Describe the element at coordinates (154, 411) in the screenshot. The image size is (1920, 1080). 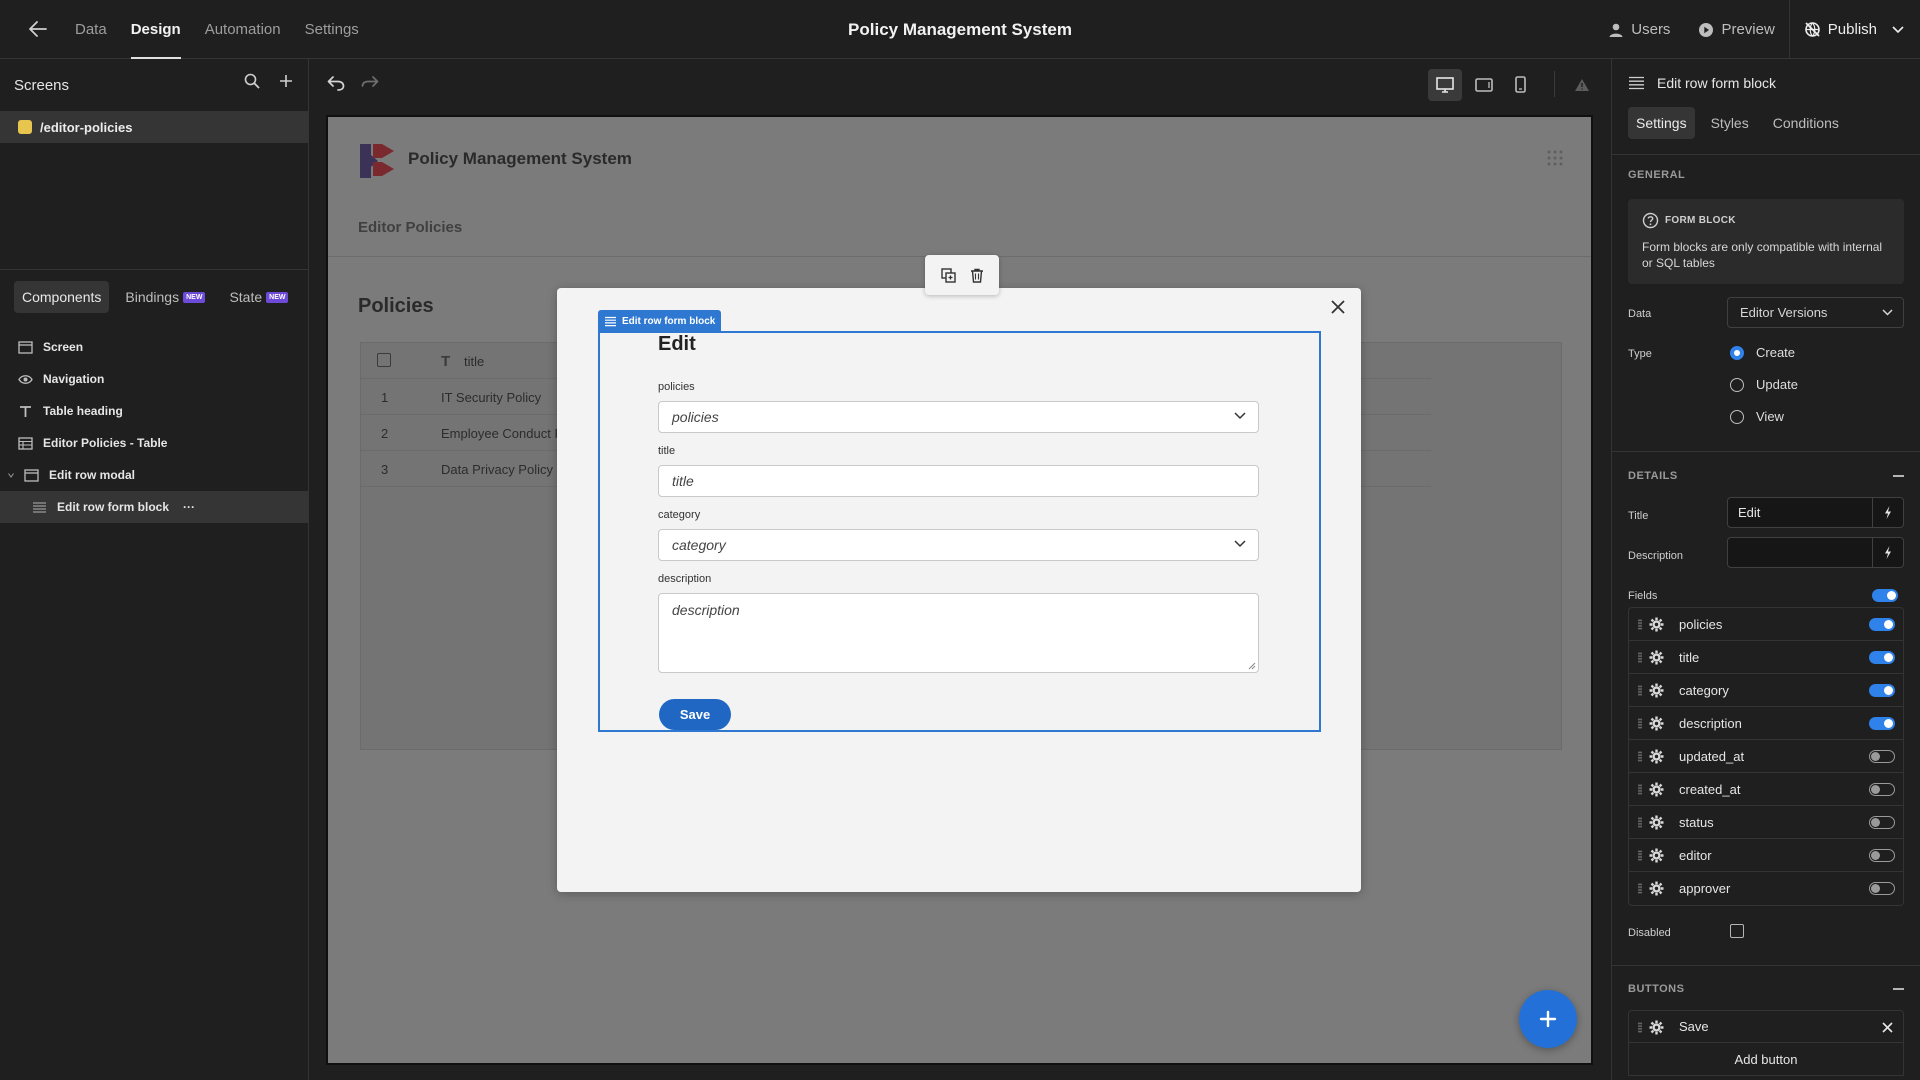
I see `tree-item-table-heading: Table heading` at that location.